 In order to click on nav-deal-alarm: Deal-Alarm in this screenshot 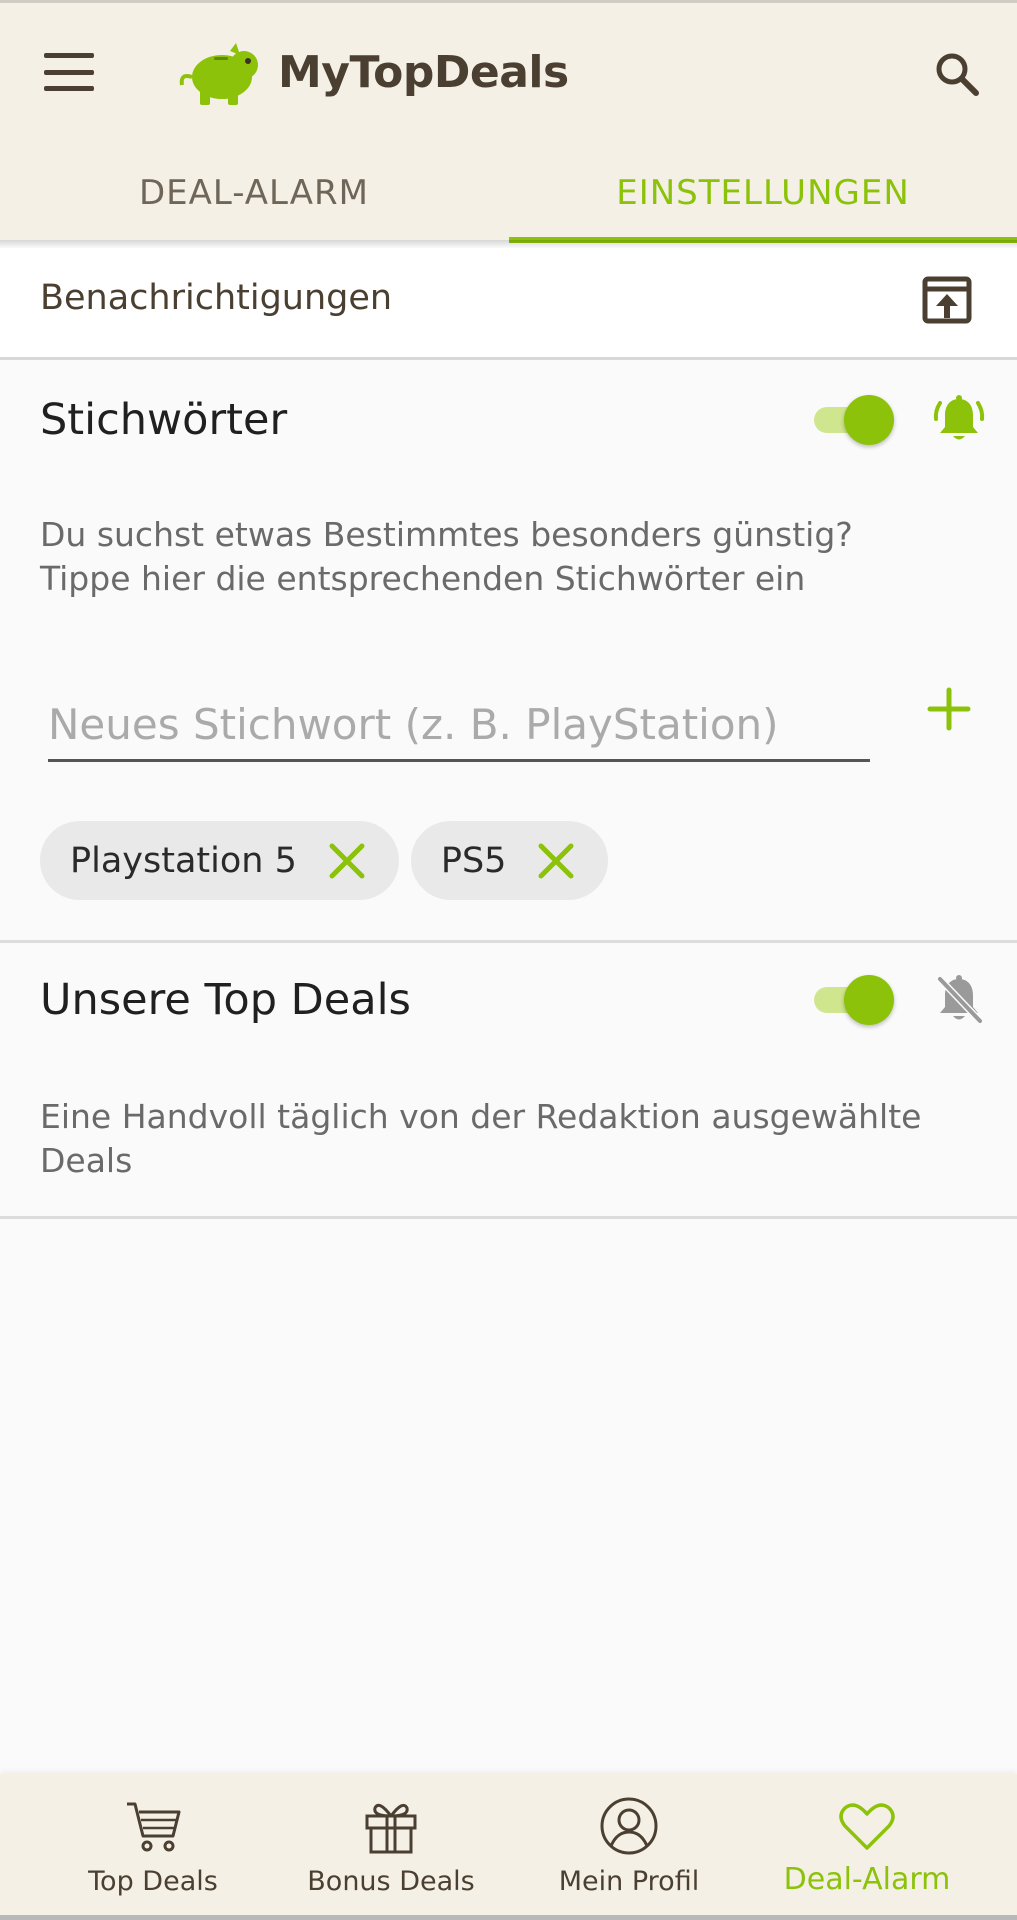, I will do `click(867, 1844)`.